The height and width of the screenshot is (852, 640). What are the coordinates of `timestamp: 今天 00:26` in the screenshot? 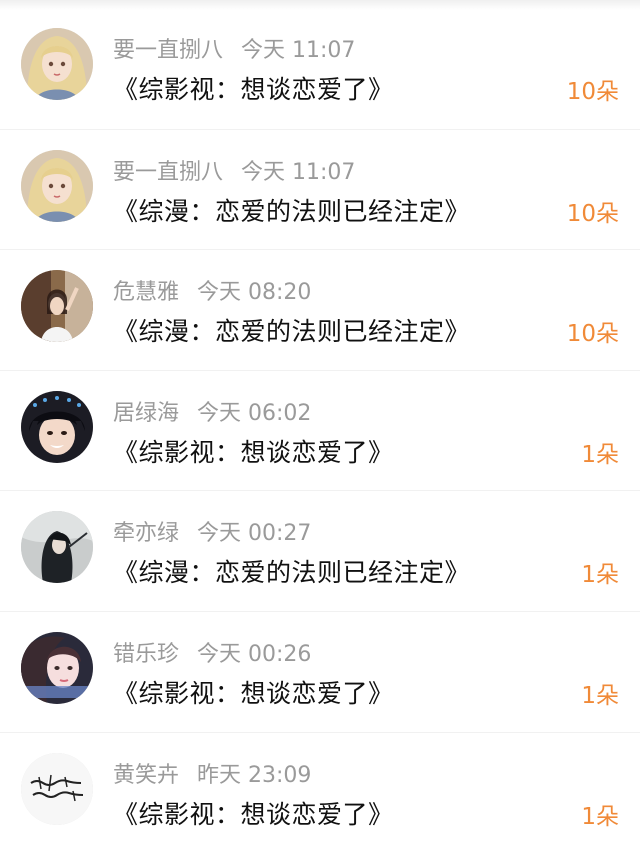 It's located at (254, 654).